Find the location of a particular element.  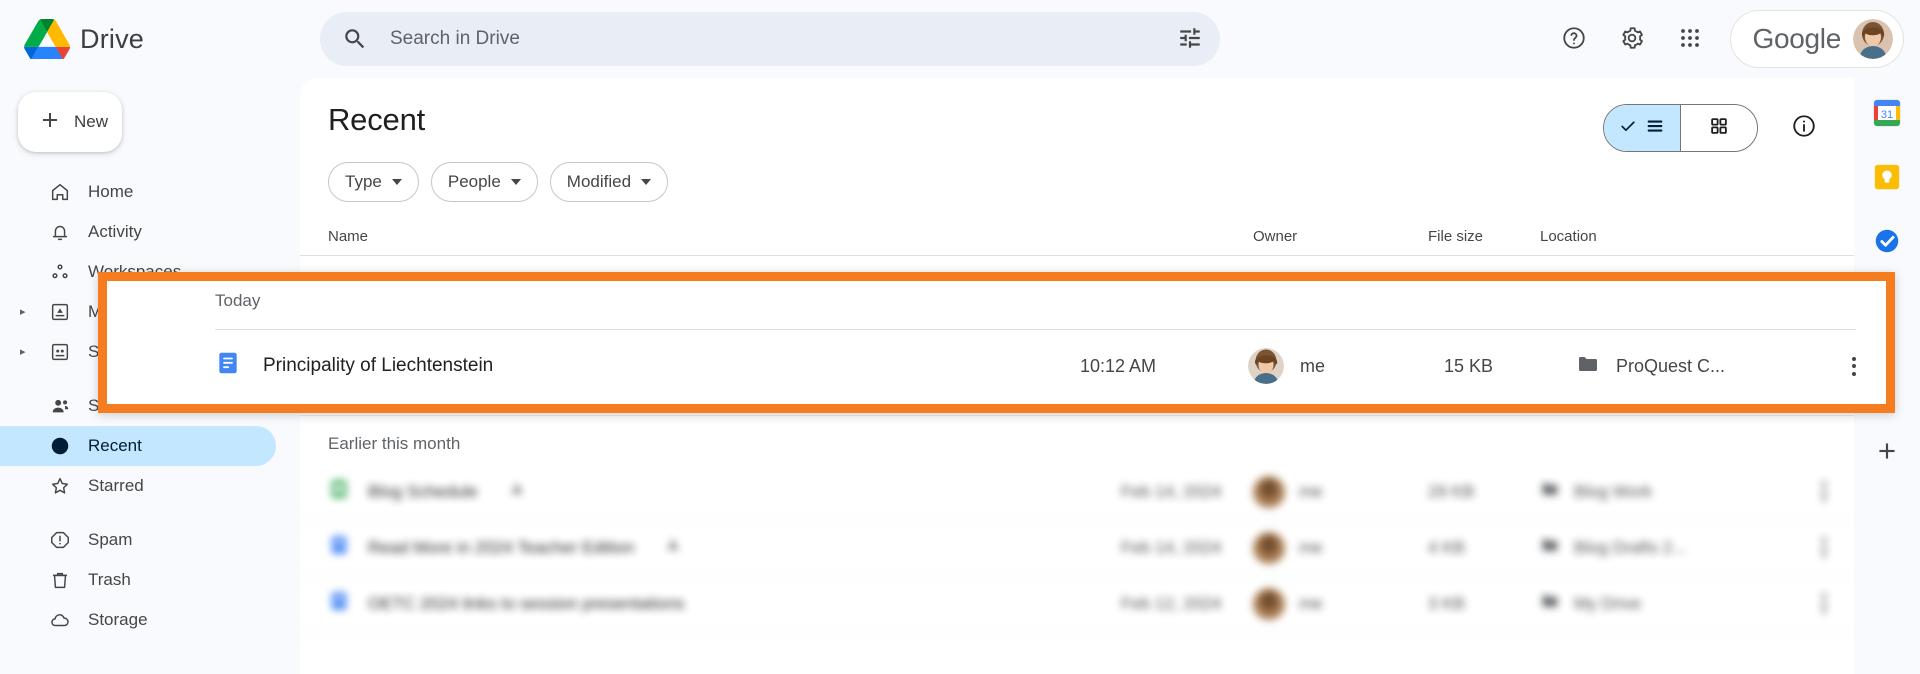

brand: Drive is located at coordinates (160, 40).